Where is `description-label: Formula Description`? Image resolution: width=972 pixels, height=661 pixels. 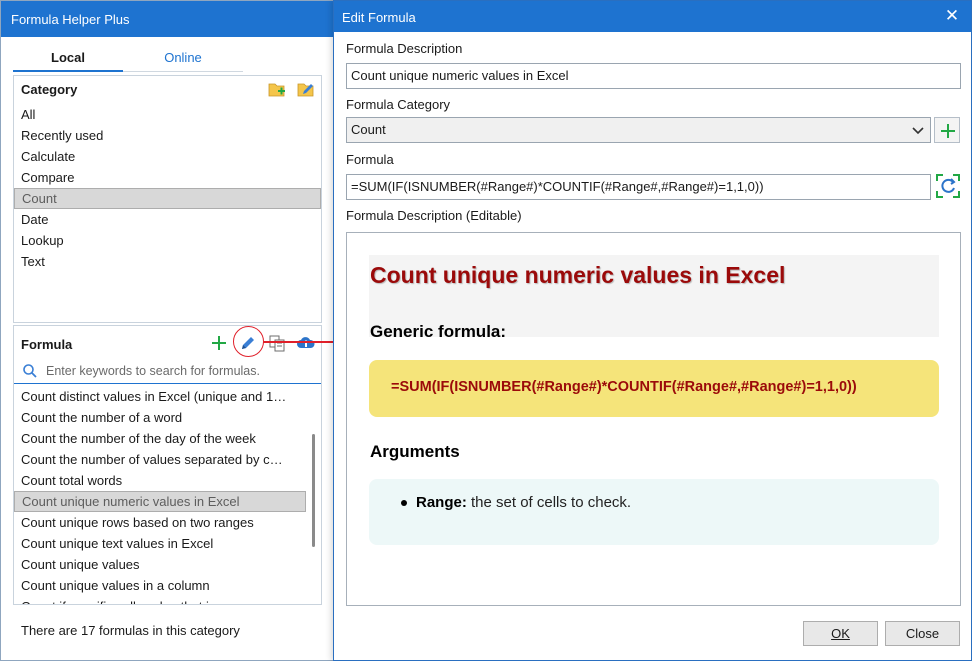 description-label: Formula Description is located at coordinates (404, 48).